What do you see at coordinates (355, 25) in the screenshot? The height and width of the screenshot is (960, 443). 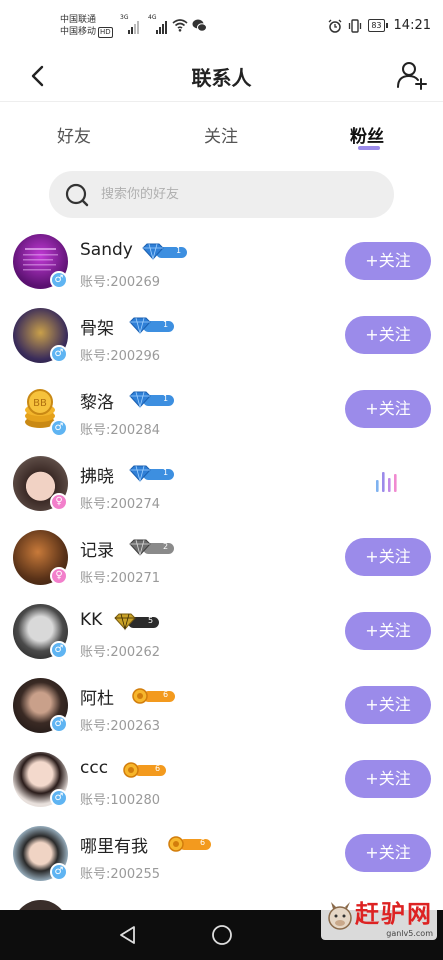 I see `vibrate-icon` at bounding box center [355, 25].